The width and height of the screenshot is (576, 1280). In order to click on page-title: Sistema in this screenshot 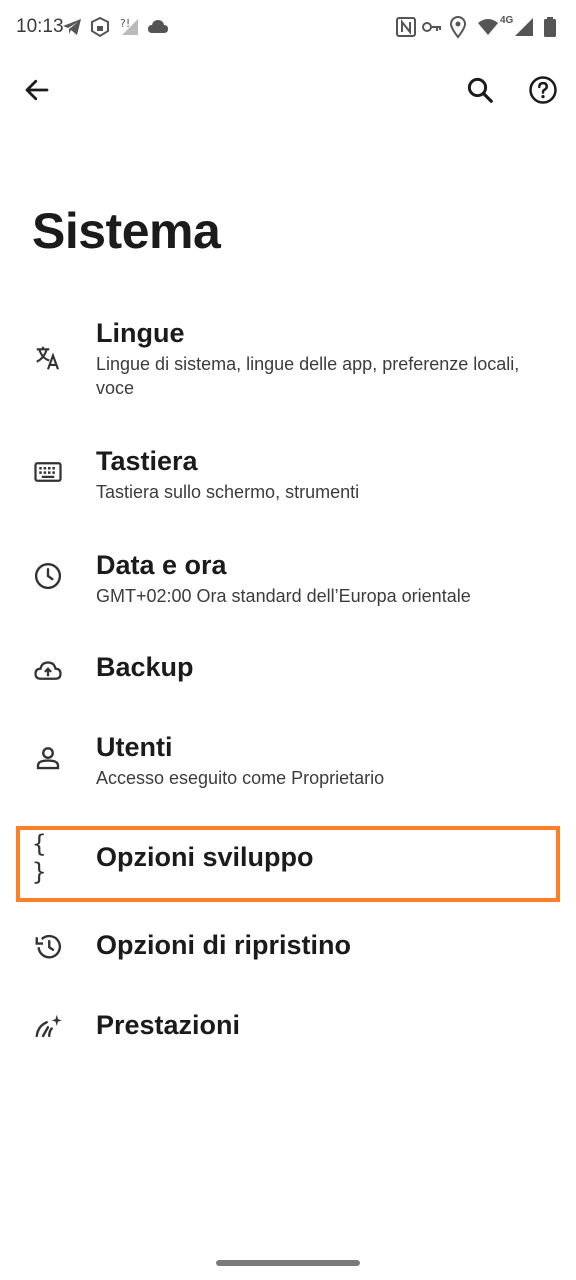, I will do `click(126, 231)`.